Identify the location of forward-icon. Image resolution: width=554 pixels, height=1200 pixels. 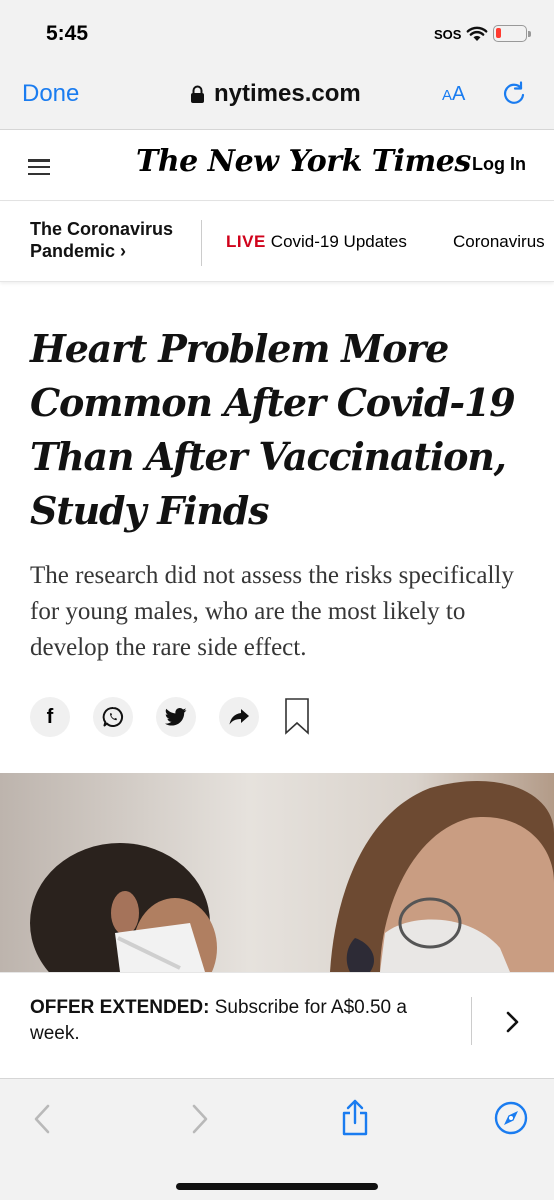
(200, 1121).